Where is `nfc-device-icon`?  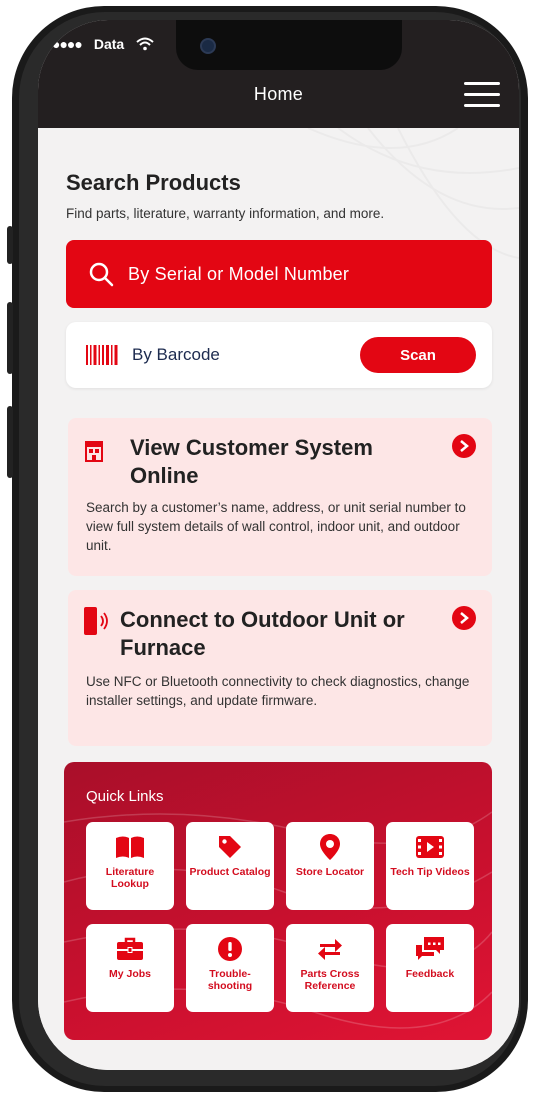
nfc-device-icon is located at coordinates (96, 621).